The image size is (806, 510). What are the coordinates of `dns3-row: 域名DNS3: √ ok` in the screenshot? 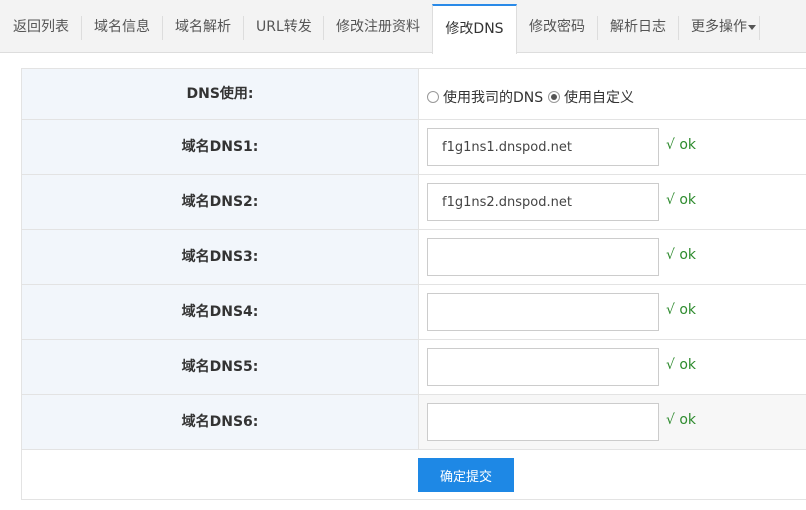 It's located at (414, 257).